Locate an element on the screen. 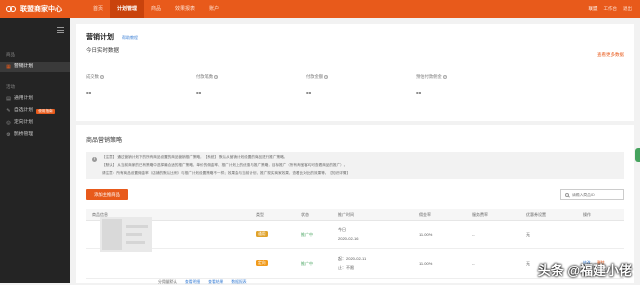 The image size is (640, 285). logo-icon is located at coordinates (11, 9).